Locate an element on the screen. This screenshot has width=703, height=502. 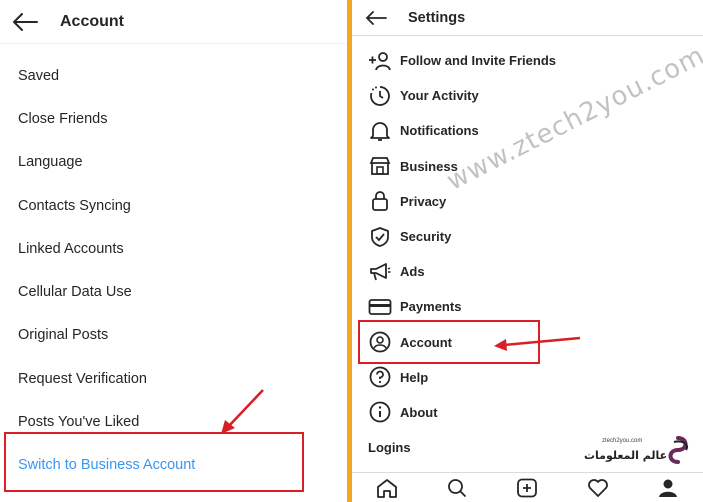
highlight-box is located at coordinates (154, 462).